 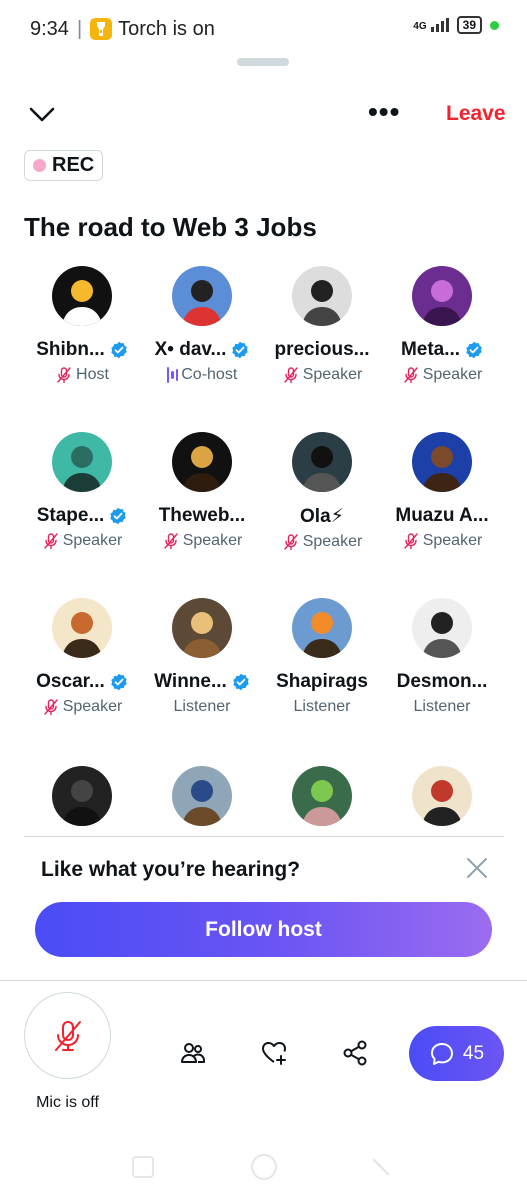 What do you see at coordinates (166, 28) in the screenshot?
I see `status-notification: Torch is on` at bounding box center [166, 28].